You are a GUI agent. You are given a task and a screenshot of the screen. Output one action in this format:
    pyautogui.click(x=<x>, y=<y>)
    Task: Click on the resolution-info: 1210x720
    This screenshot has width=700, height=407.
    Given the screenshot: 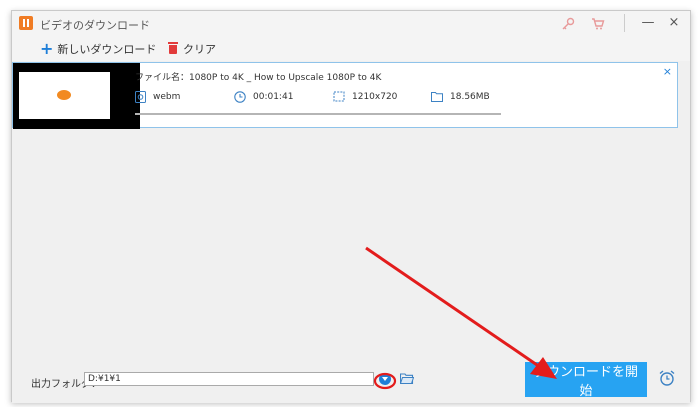 What is the action you would take?
    pyautogui.click(x=365, y=96)
    